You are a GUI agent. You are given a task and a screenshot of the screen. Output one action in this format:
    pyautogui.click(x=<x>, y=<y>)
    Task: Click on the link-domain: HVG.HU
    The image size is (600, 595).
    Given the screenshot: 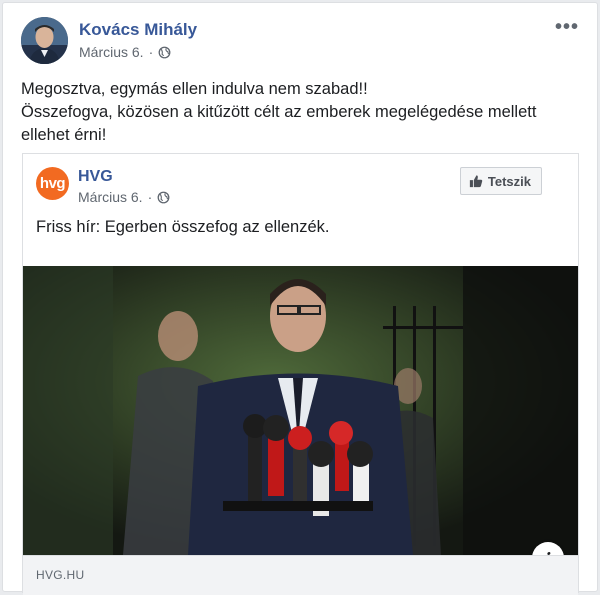 What is the action you would take?
    pyautogui.click(x=60, y=575)
    